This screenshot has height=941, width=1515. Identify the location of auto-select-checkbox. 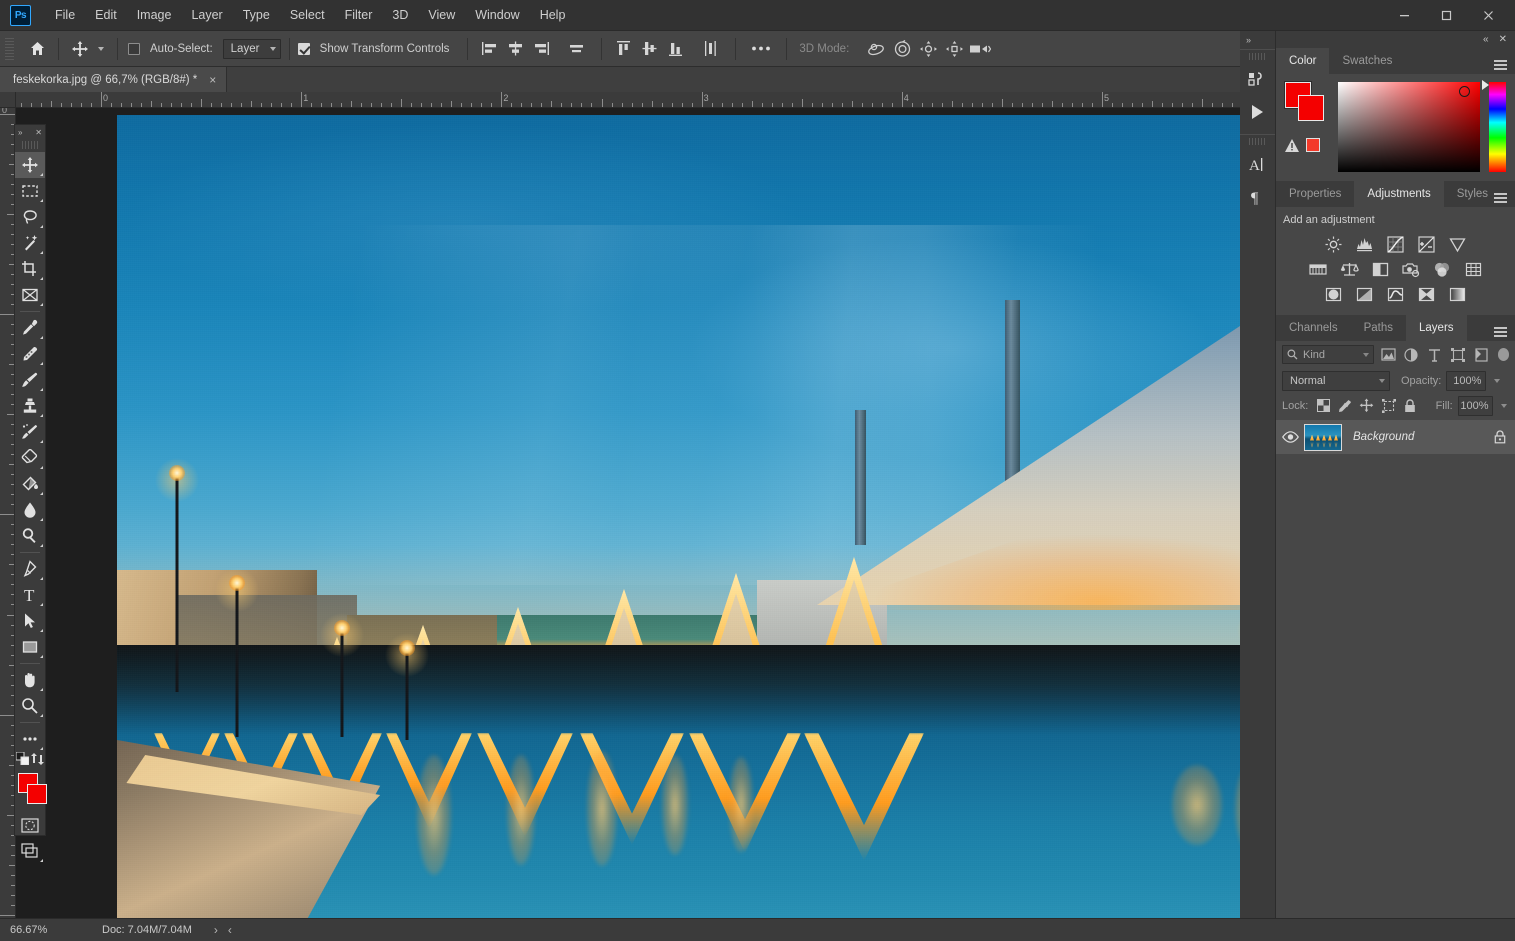
(134, 48).